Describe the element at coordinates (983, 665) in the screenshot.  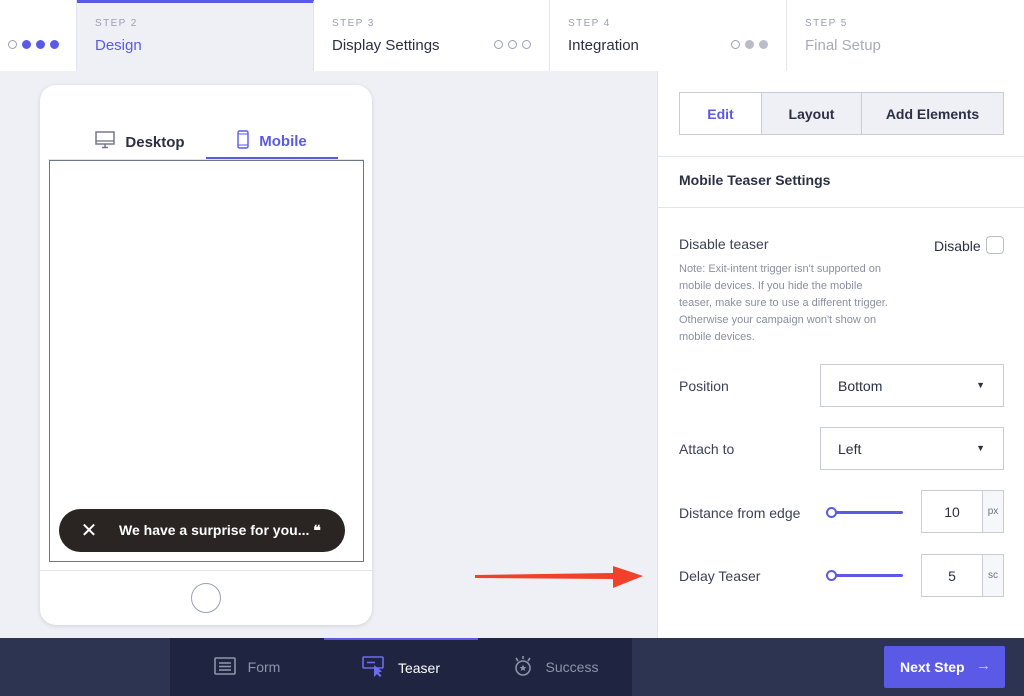
I see `arrow-right-icon: →` at that location.